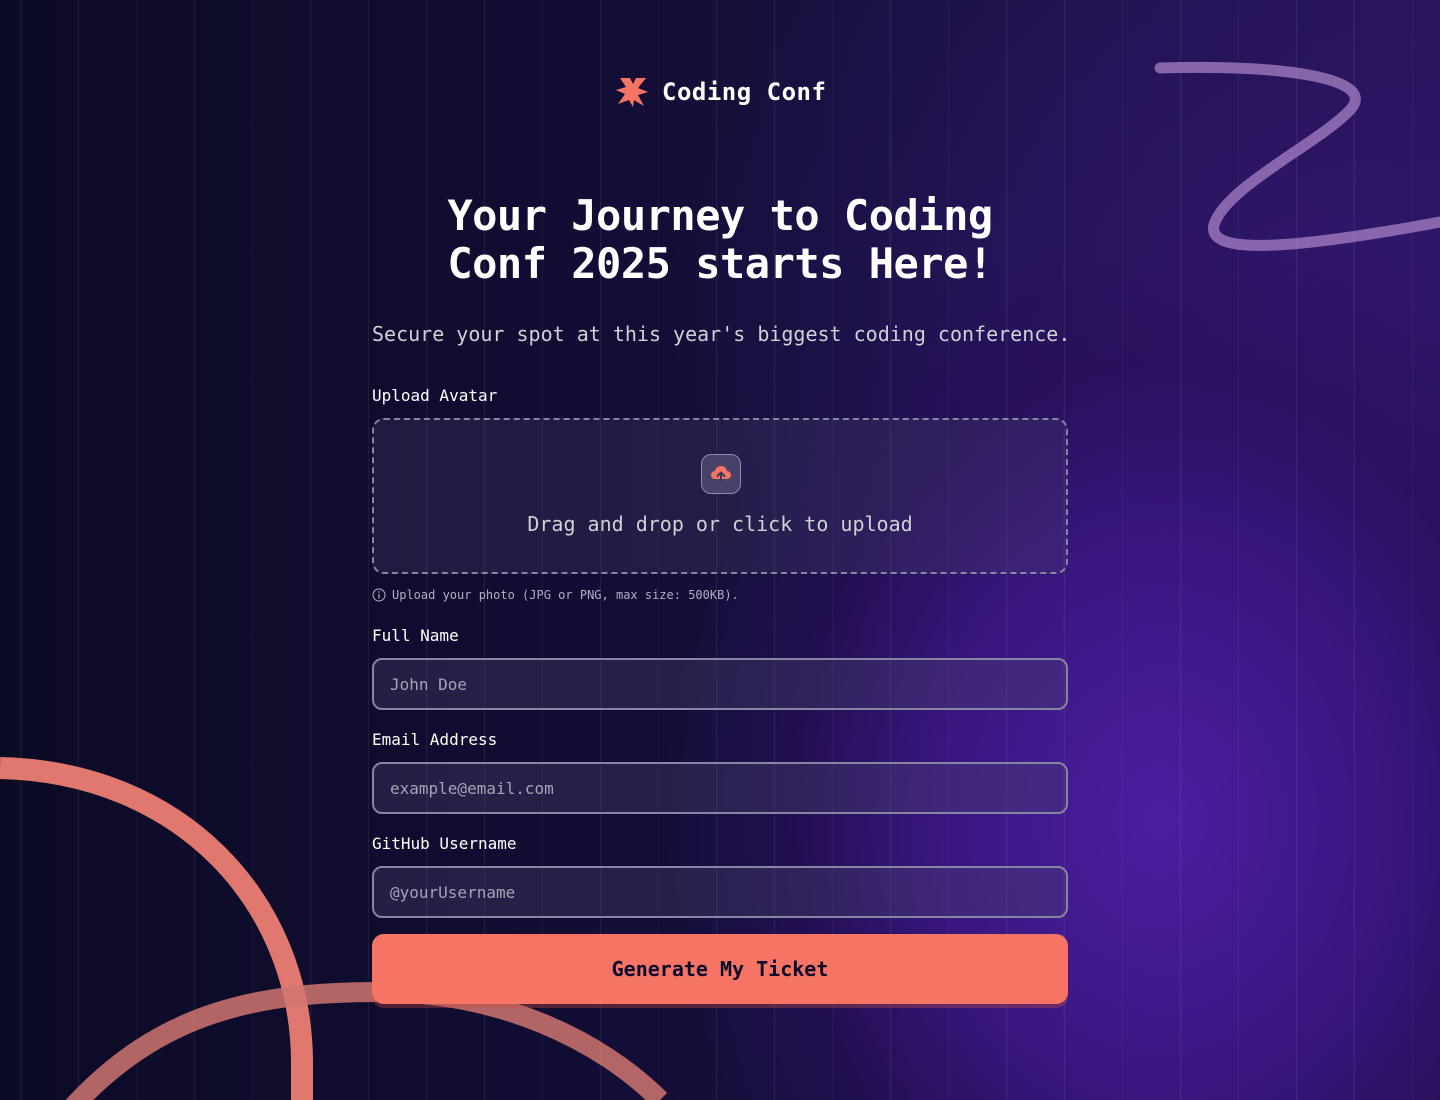  Describe the element at coordinates (1297, 156) in the screenshot. I see `top-right-squiggle` at that location.